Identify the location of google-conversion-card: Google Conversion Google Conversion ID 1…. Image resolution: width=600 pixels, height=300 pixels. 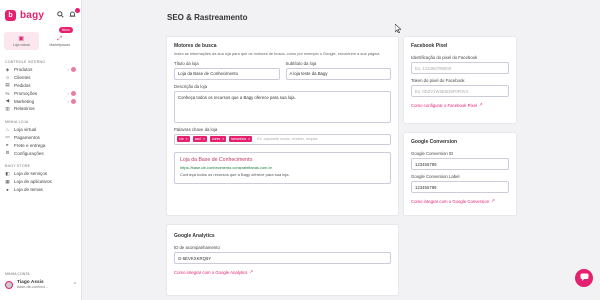
(460, 174).